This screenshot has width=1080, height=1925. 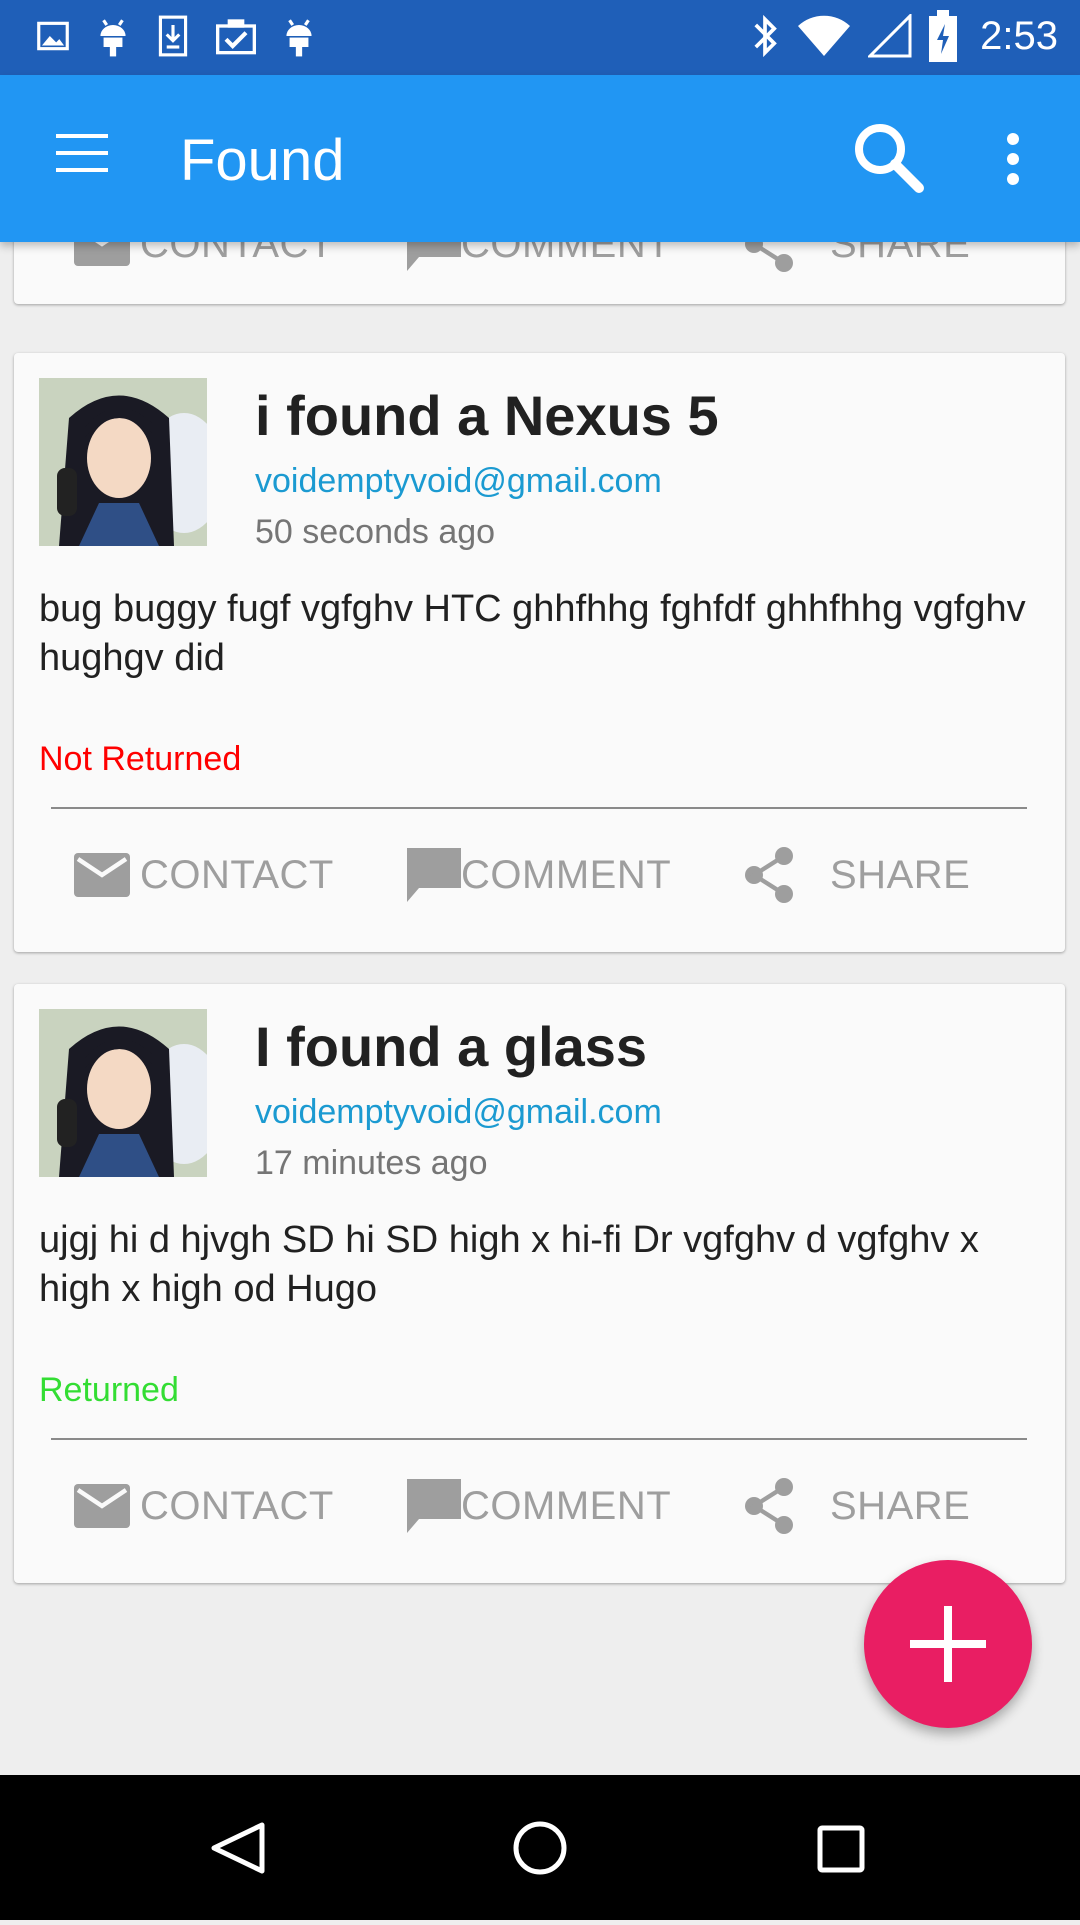 I want to click on back-button, so click(x=240, y=1847).